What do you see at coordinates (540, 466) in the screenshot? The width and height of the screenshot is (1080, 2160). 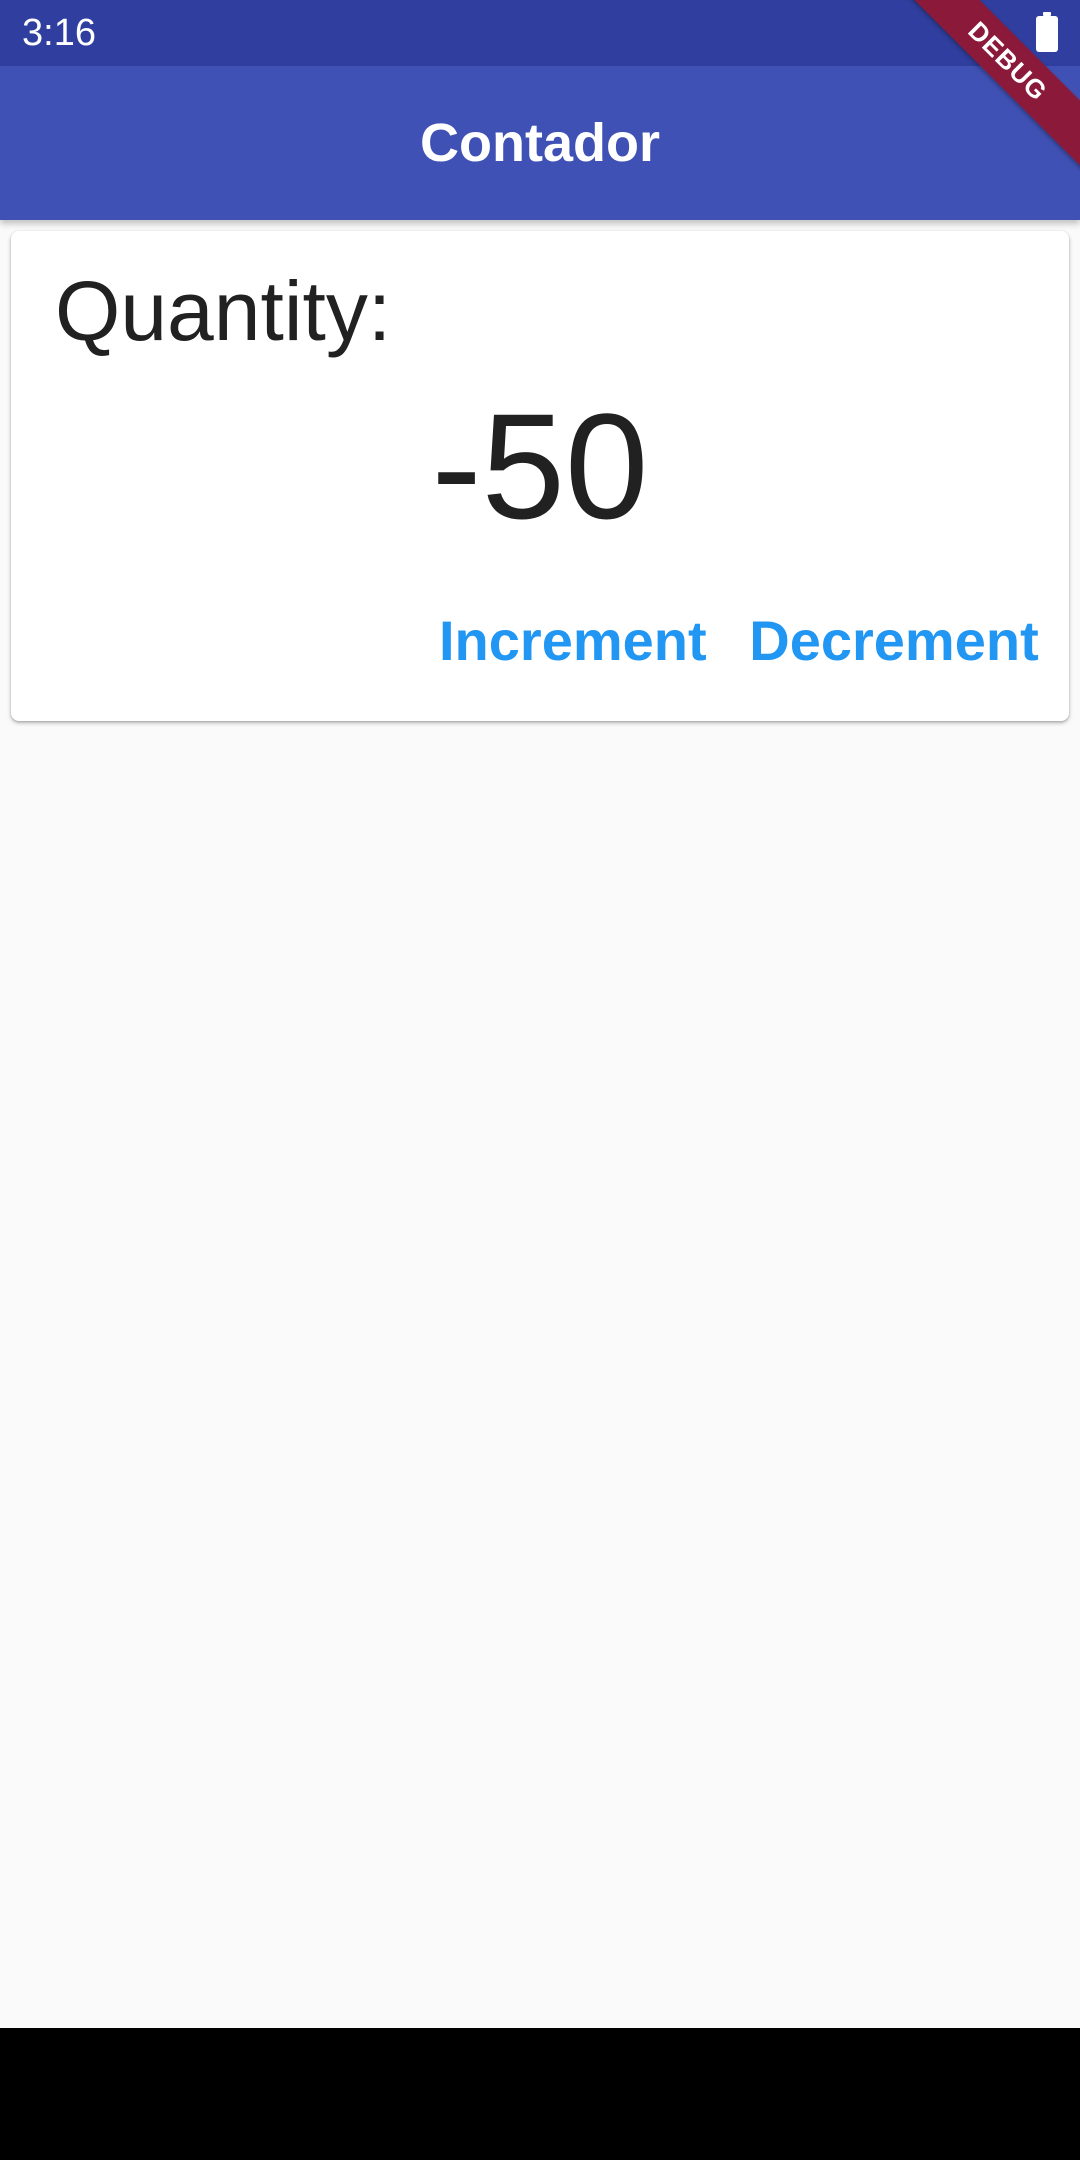 I see `quantity-value: -50` at bounding box center [540, 466].